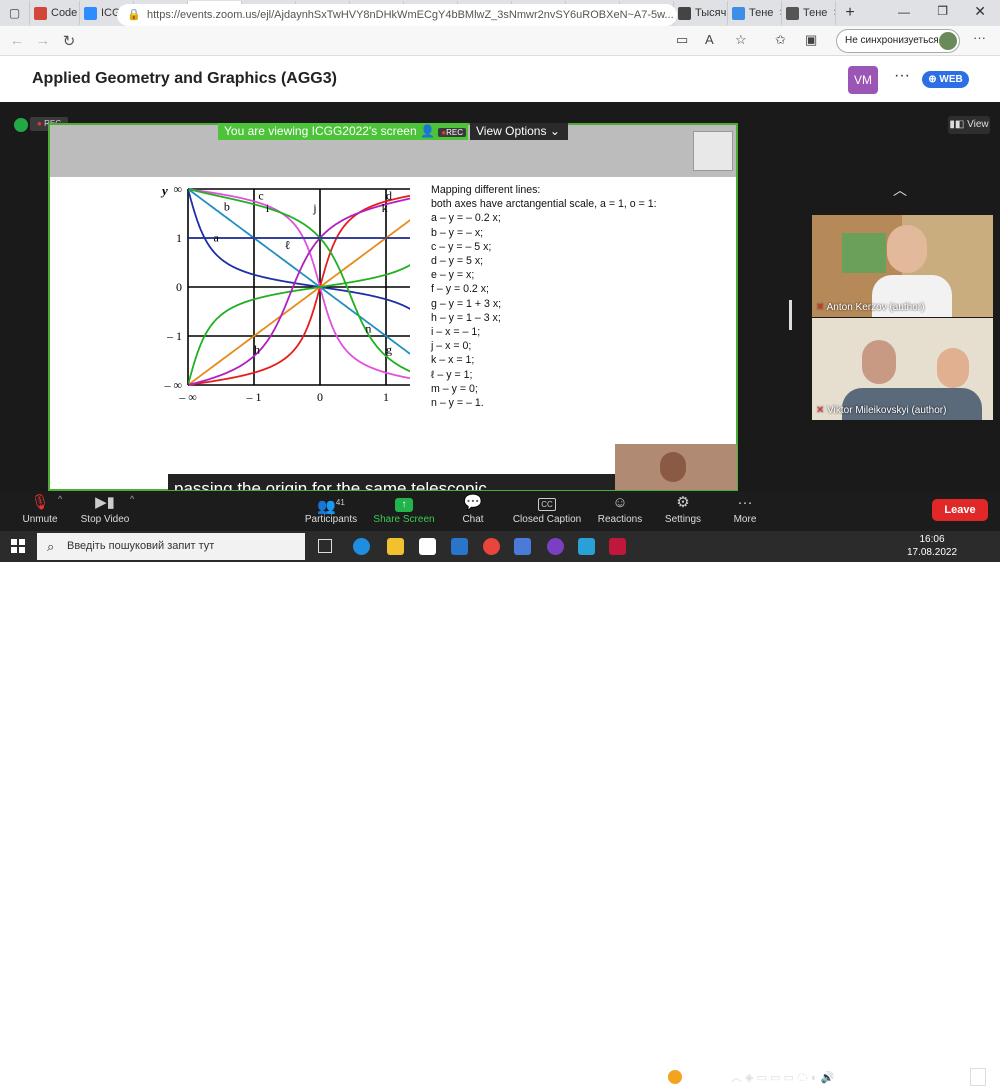 The height and width of the screenshot is (1091, 1000). What do you see at coordinates (187, 397) in the screenshot?
I see `x-tick-label: – ∞` at bounding box center [187, 397].